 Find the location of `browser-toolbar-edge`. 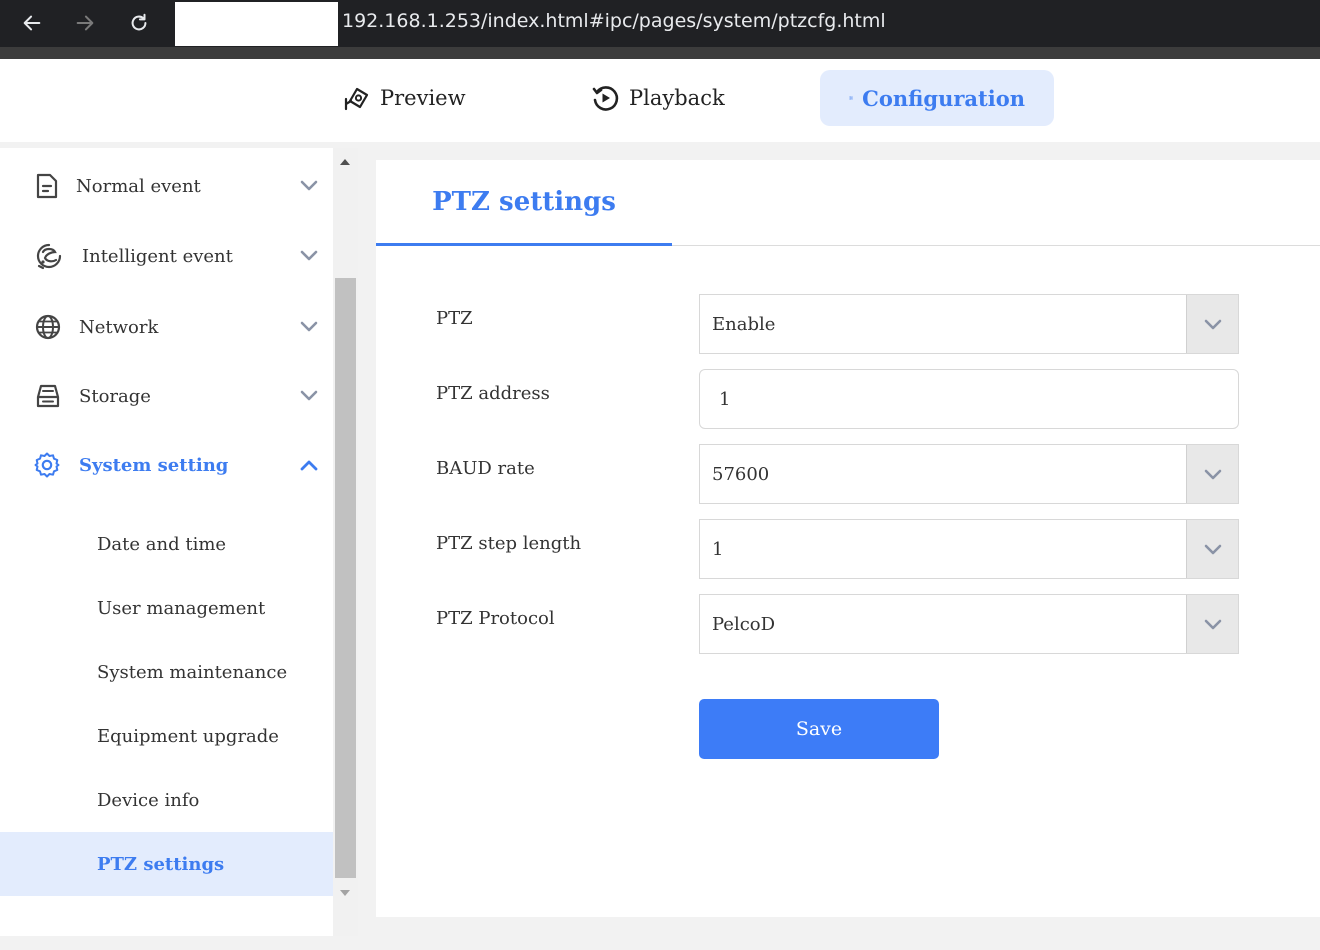

browser-toolbar-edge is located at coordinates (660, 53).